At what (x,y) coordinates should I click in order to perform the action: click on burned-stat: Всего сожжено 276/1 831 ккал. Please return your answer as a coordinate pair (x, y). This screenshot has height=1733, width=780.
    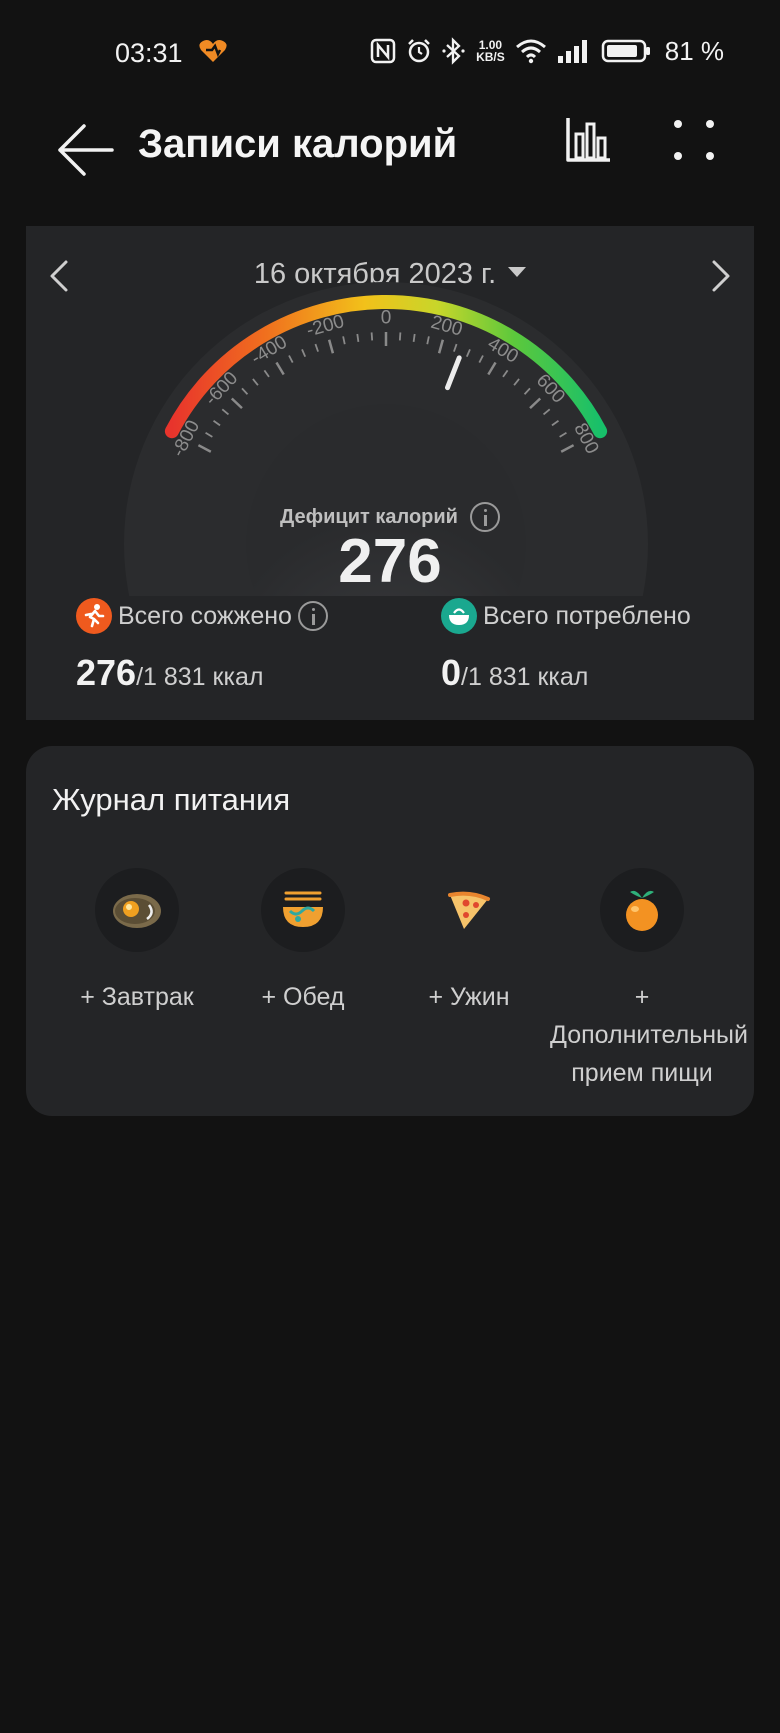
    Looking at the image, I should click on (202, 646).